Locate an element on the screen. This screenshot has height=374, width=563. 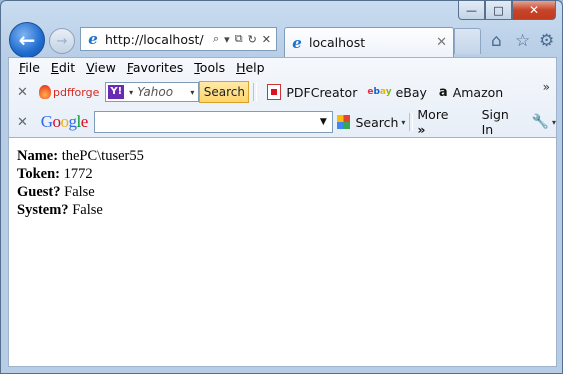
pdf-icon is located at coordinates (274, 92).